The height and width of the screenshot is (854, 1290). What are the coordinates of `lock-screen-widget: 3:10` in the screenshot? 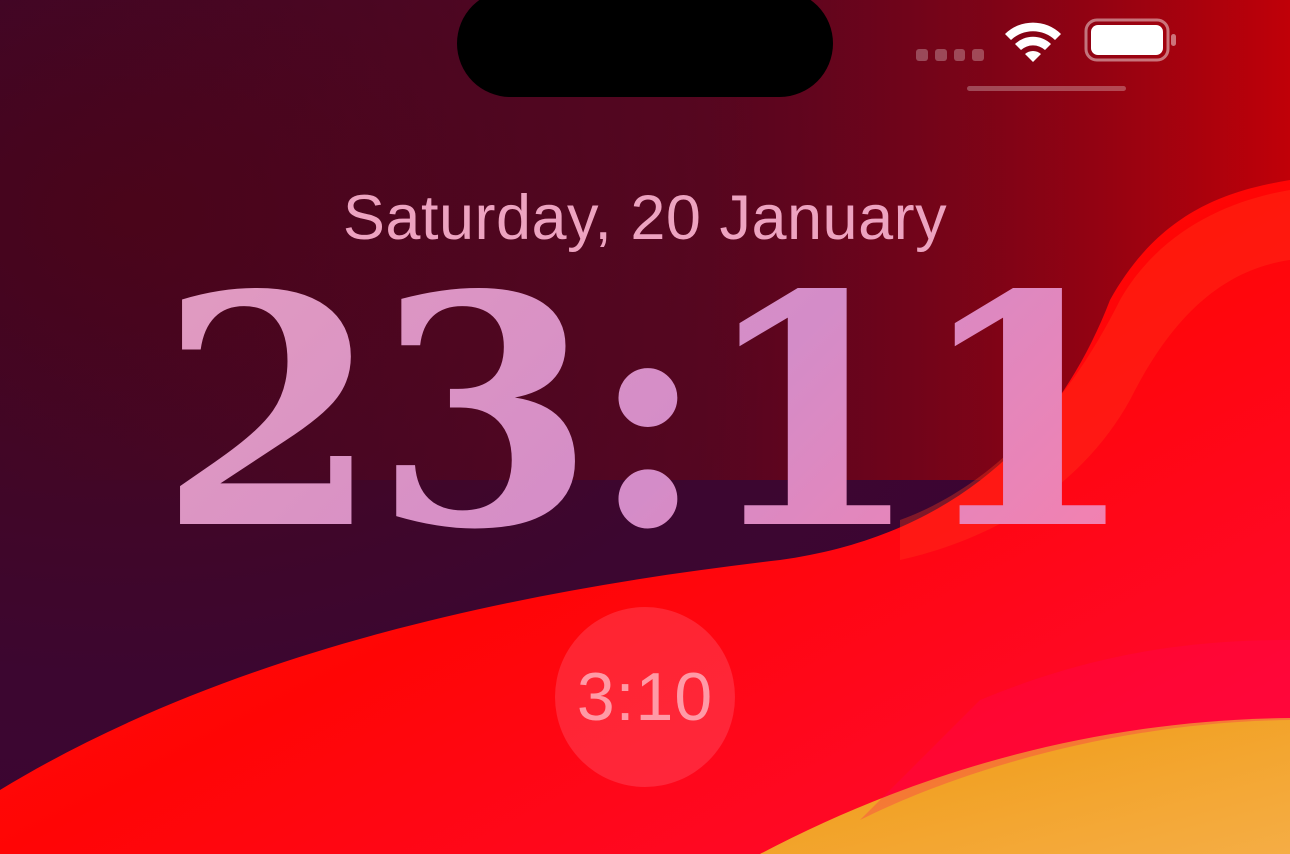 It's located at (645, 697).